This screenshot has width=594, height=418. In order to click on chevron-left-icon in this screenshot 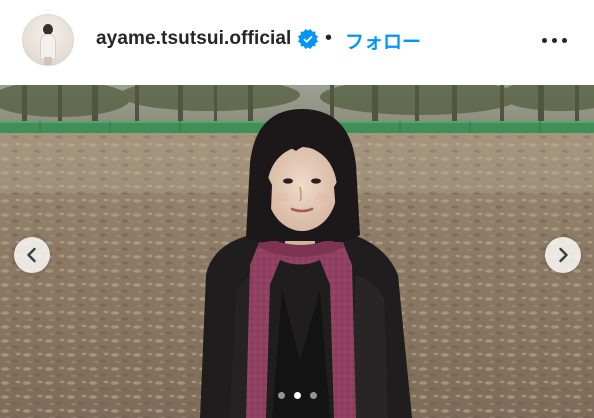, I will do `click(31, 255)`.